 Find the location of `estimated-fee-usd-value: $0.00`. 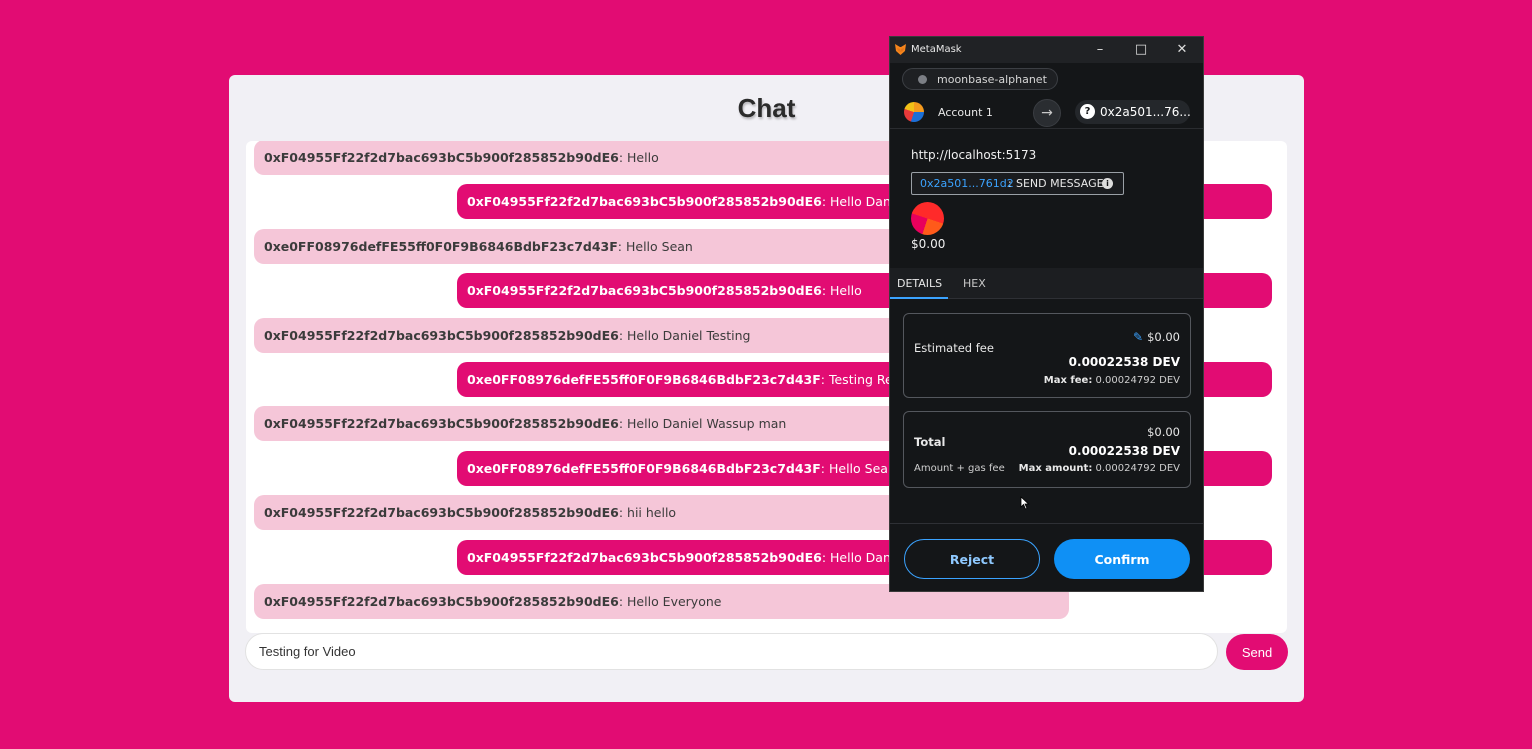

estimated-fee-usd-value: $0.00 is located at coordinates (1163, 337).